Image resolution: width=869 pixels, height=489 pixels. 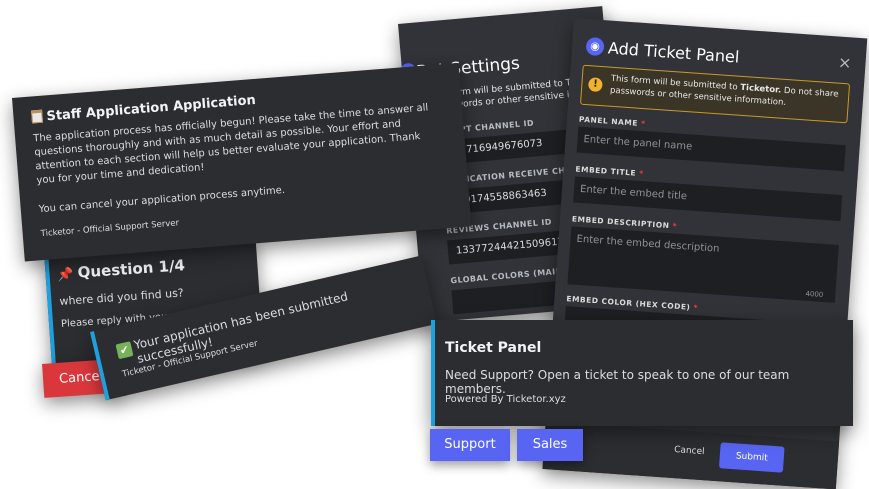 I want to click on modal-title: Add Ticket Panel, so click(x=673, y=52).